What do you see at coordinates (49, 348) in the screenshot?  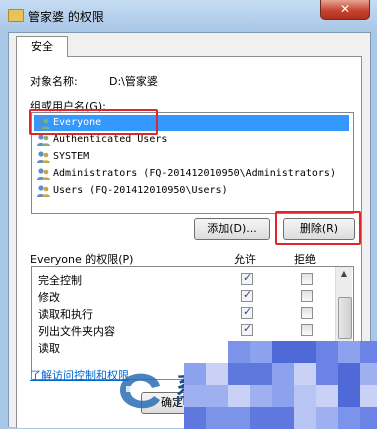 I see `permission-name: 读取` at bounding box center [49, 348].